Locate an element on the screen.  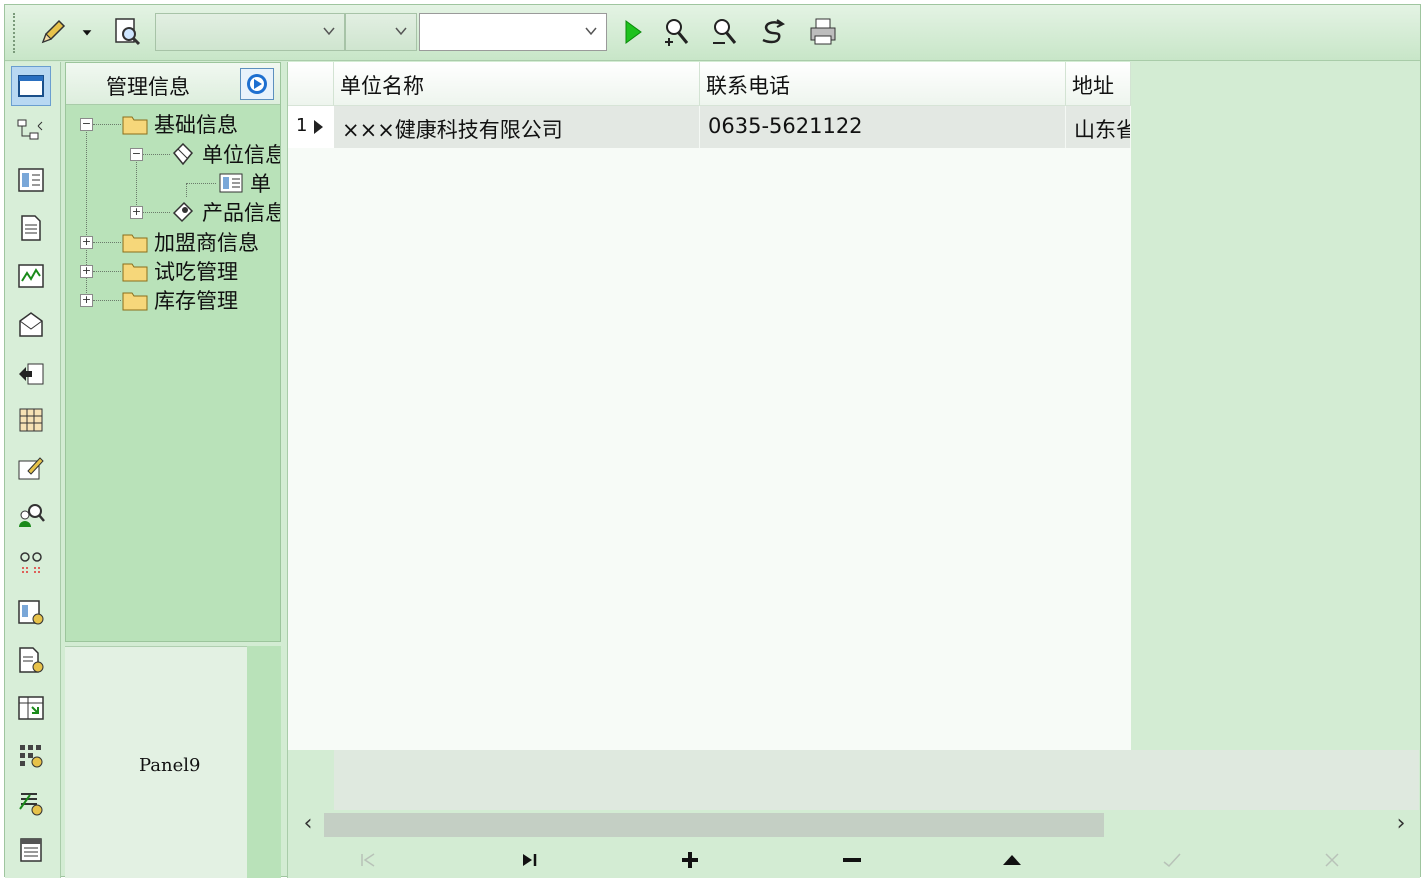
tree-panel-header: 管理信息 is located at coordinates (173, 84).